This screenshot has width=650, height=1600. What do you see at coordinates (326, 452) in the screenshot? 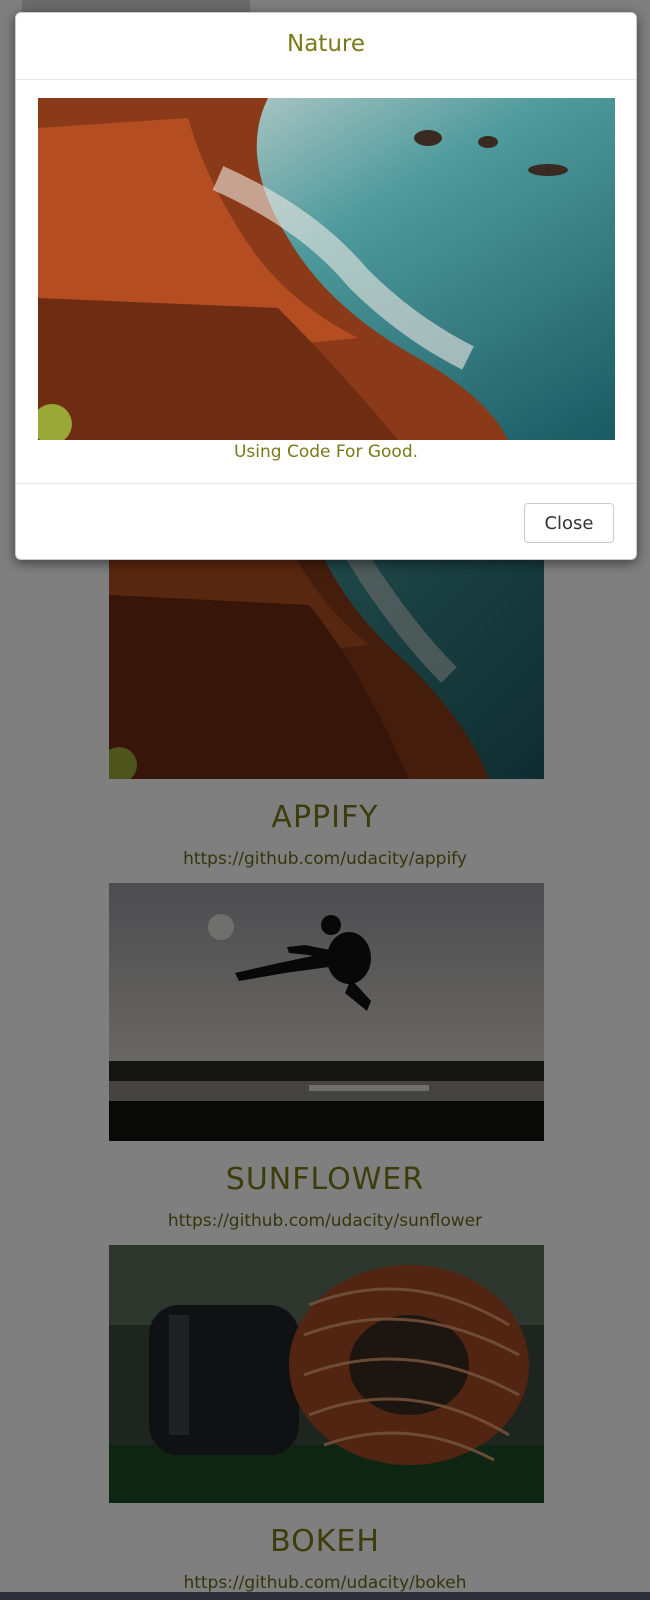
I see `modal-description: Using Code For Good.` at bounding box center [326, 452].